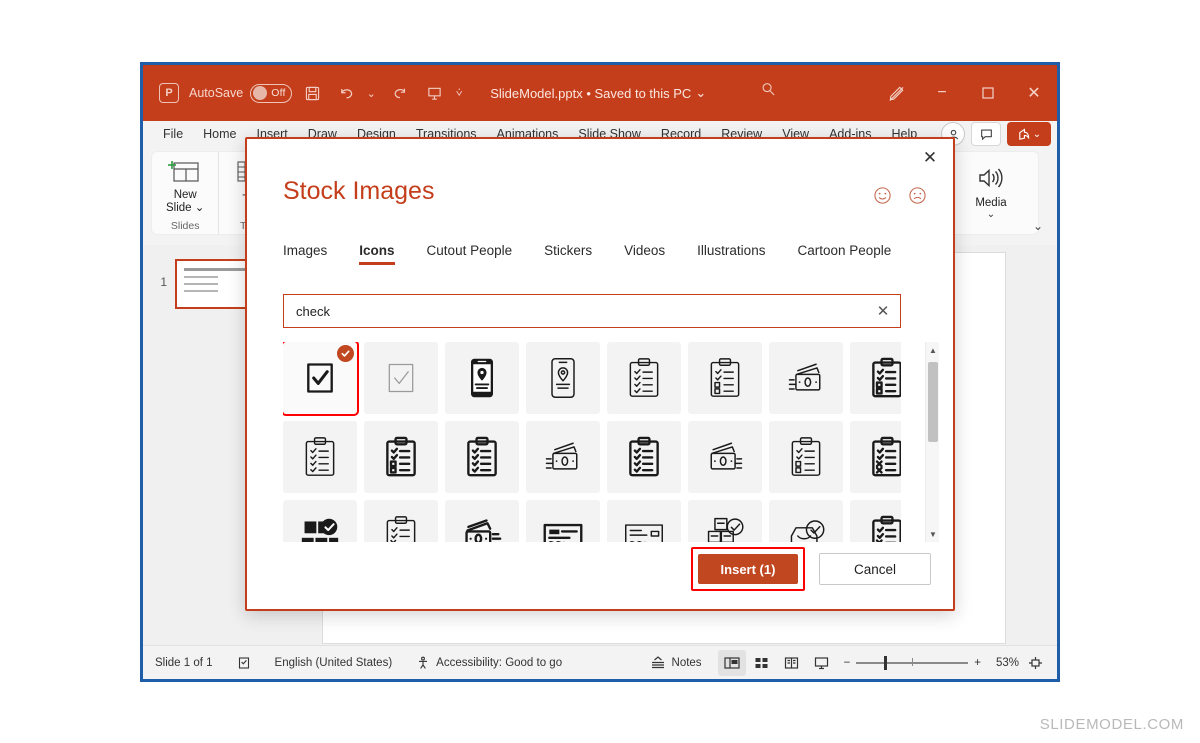  Describe the element at coordinates (1038, 226) in the screenshot. I see `collapse-ribbon-icon: ⌄` at that location.